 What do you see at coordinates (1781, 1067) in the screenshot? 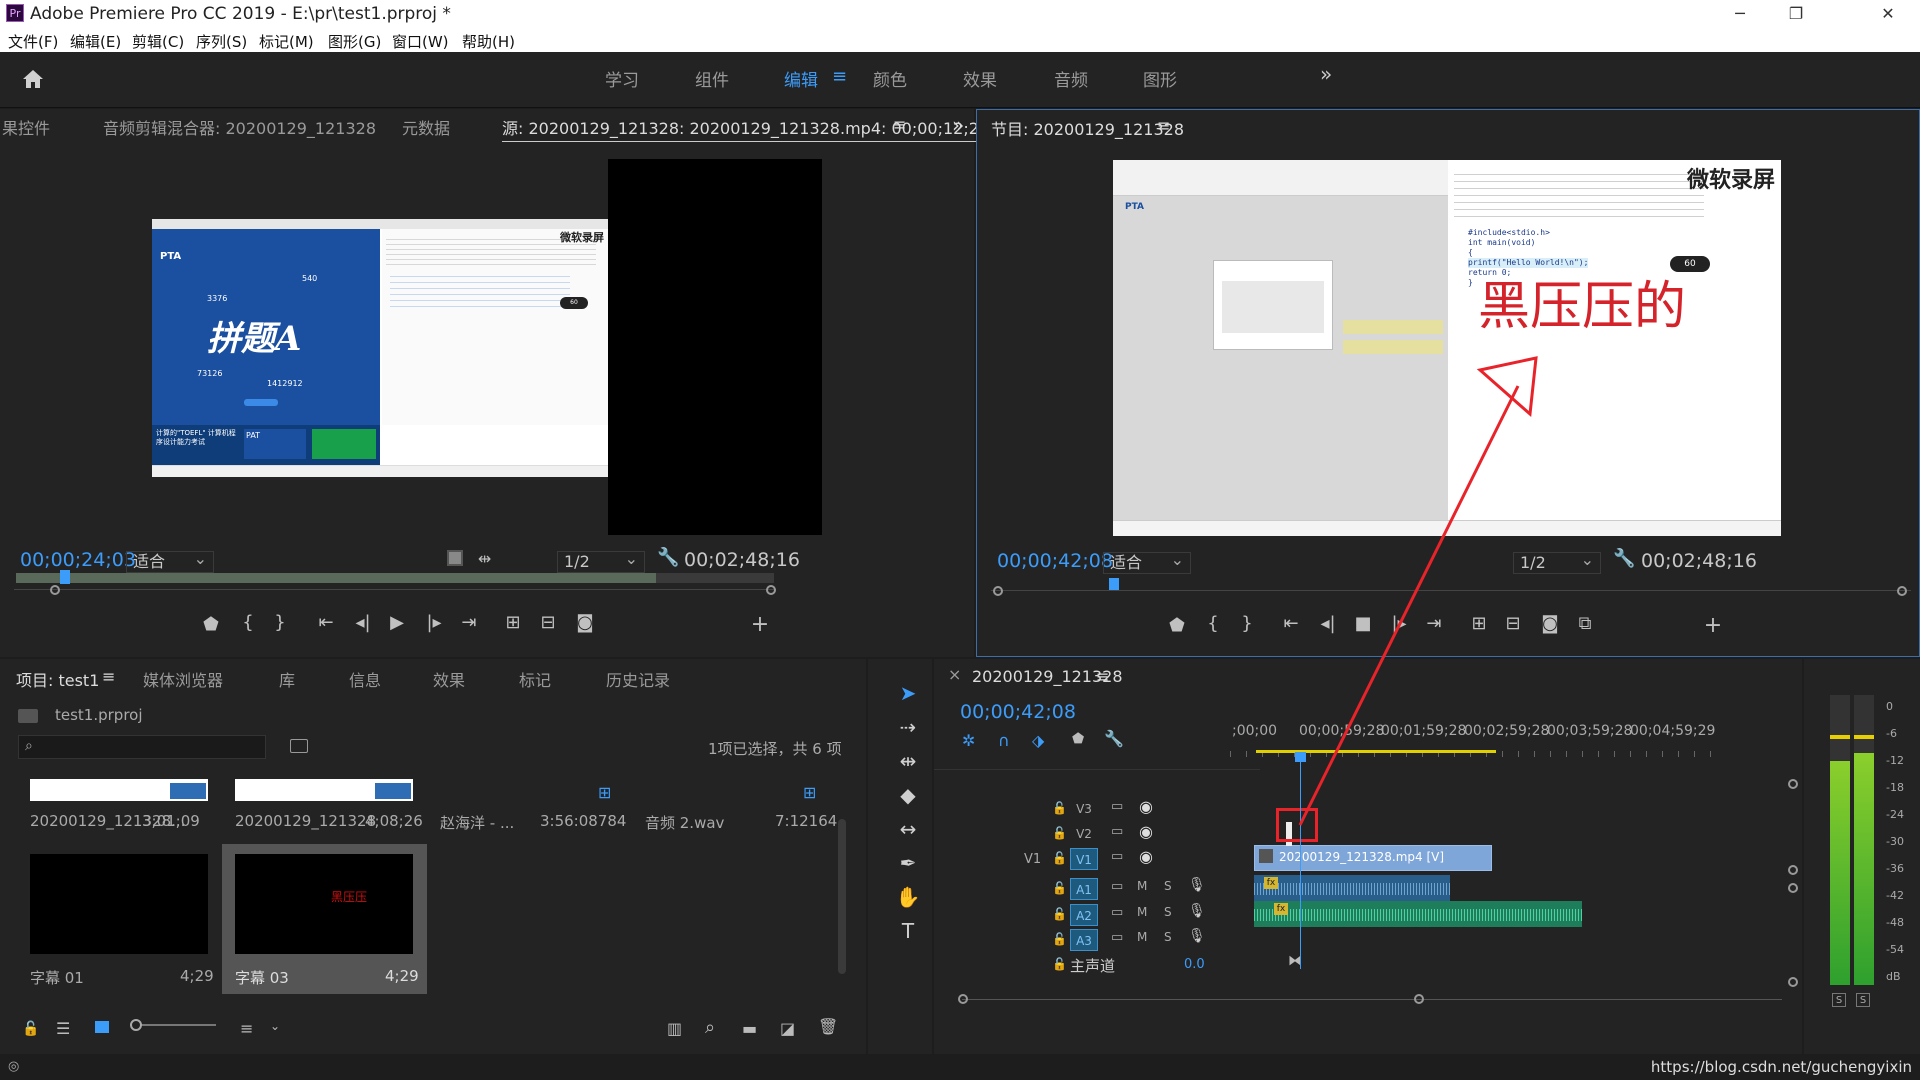
I see `watermark-url: https://blog.csdn.net/guchengyixin` at bounding box center [1781, 1067].